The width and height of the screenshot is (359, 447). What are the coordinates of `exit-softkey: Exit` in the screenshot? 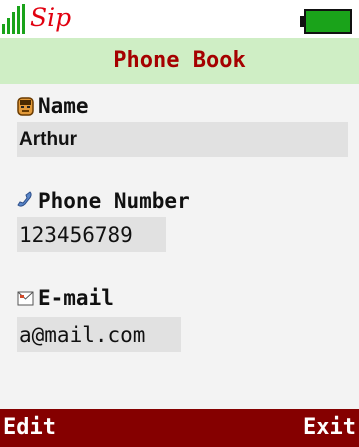 It's located at (329, 428).